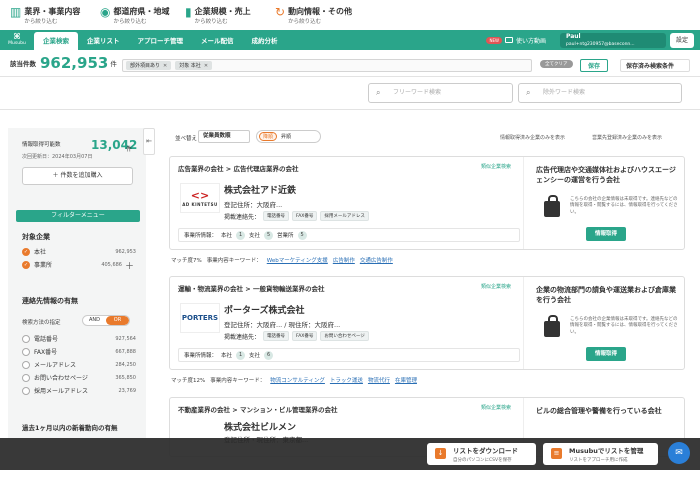  Describe the element at coordinates (594, 65) in the screenshot. I see `save-button: 保存` at that location.